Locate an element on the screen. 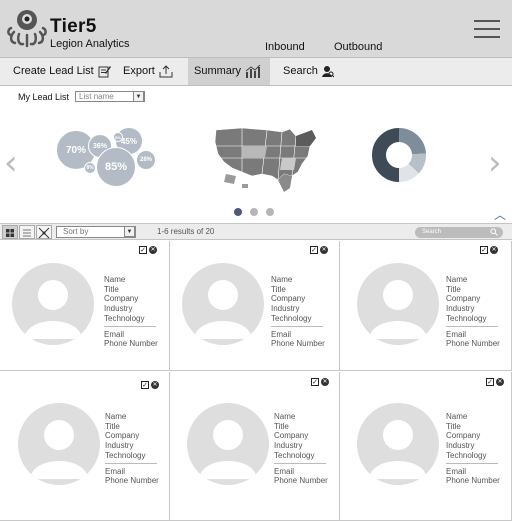 The image size is (512, 521). app-header: Tier5 Legion Analytics Inbound Outbound is located at coordinates (256, 29).